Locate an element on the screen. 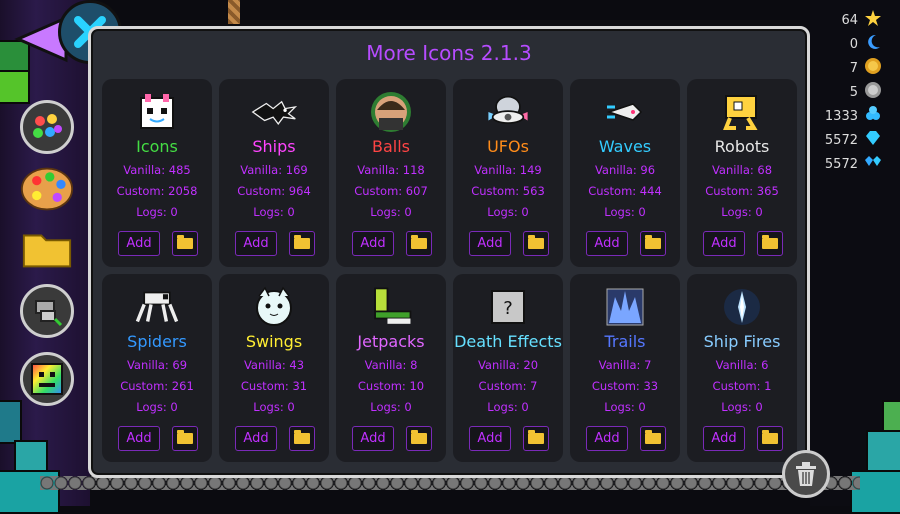 This screenshot has width=900, height=514. custom-count: Custom: 563 is located at coordinates (508, 191).